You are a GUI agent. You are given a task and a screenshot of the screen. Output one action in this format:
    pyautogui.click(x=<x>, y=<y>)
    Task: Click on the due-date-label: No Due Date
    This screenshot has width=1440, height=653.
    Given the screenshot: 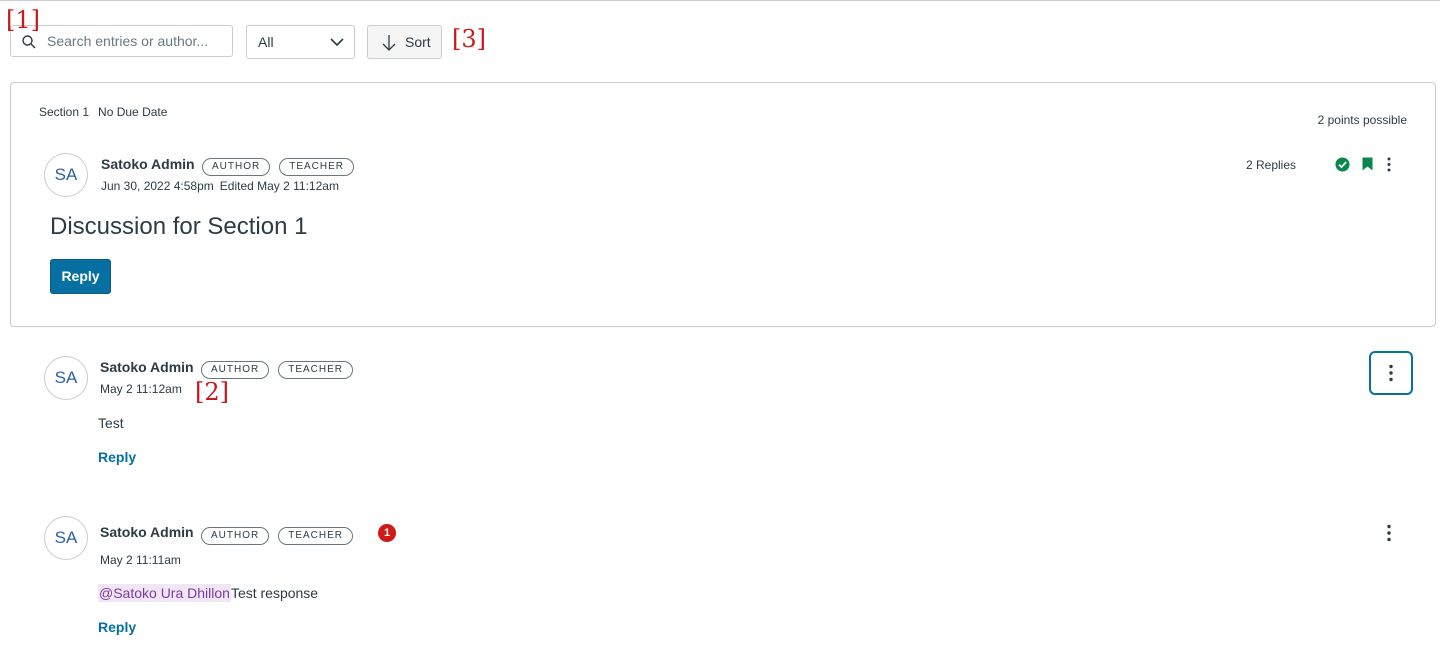 What is the action you would take?
    pyautogui.click(x=133, y=112)
    